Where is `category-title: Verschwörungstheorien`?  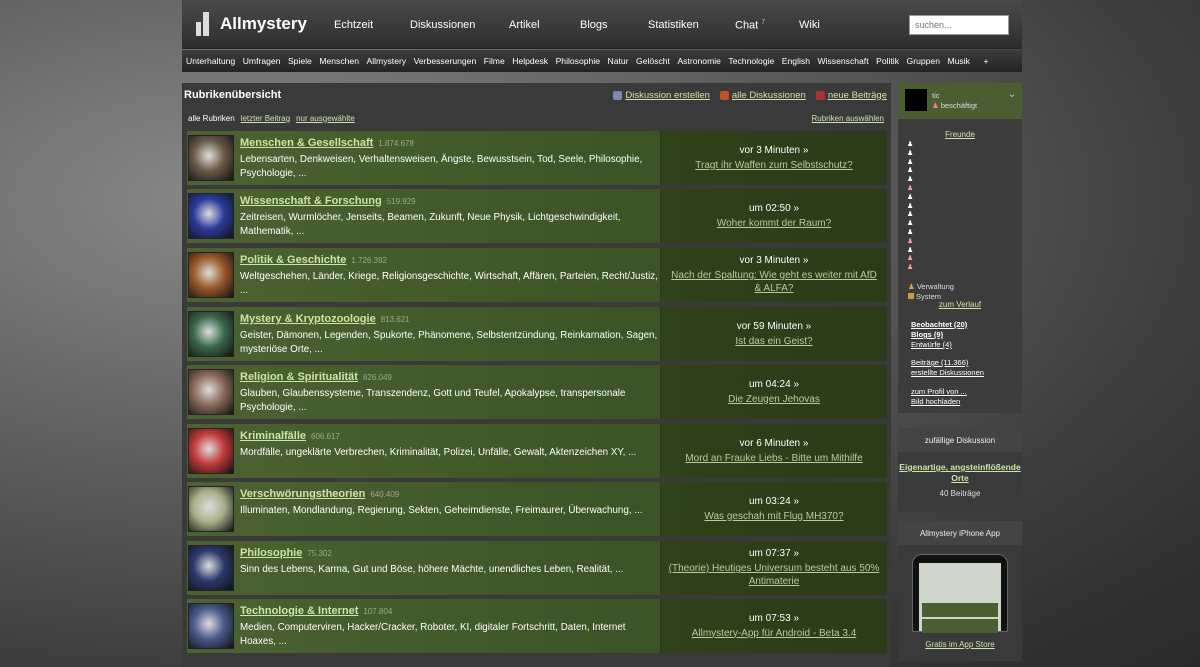
category-title: Verschwörungstheorien is located at coordinates (302, 494).